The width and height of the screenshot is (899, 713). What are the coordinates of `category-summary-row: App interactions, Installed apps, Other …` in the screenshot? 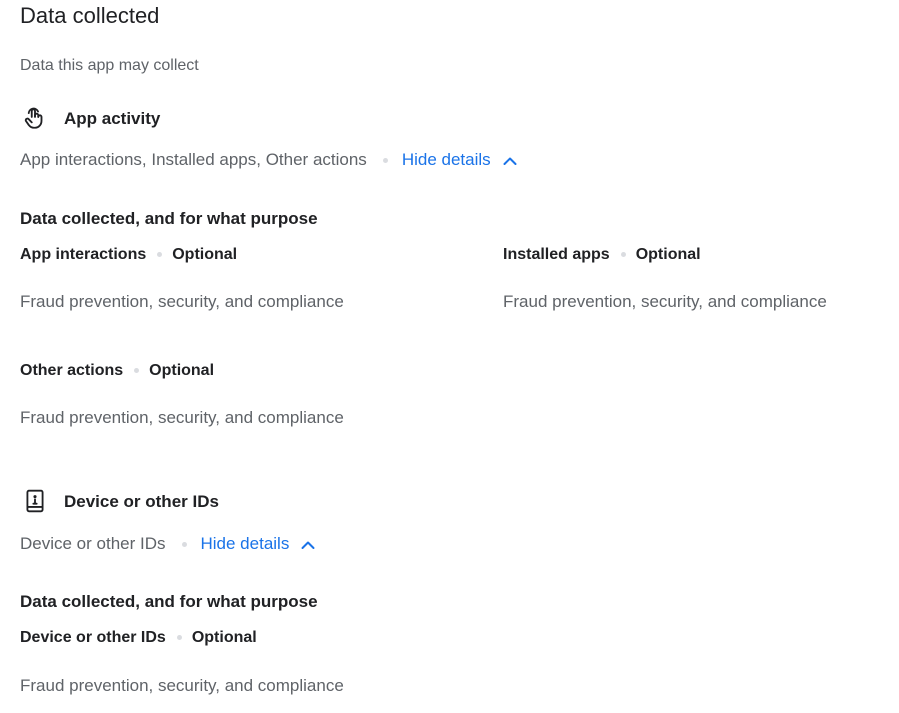 It's located at (268, 160).